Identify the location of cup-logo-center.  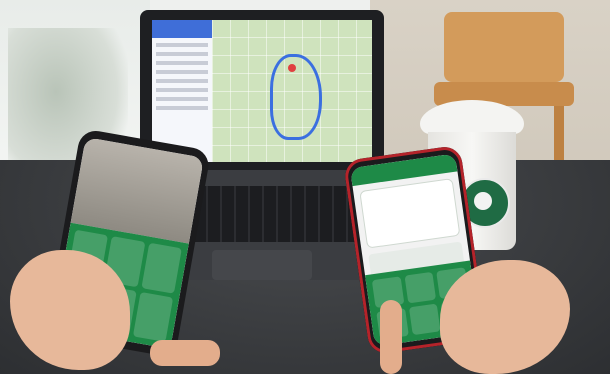
(483, 201).